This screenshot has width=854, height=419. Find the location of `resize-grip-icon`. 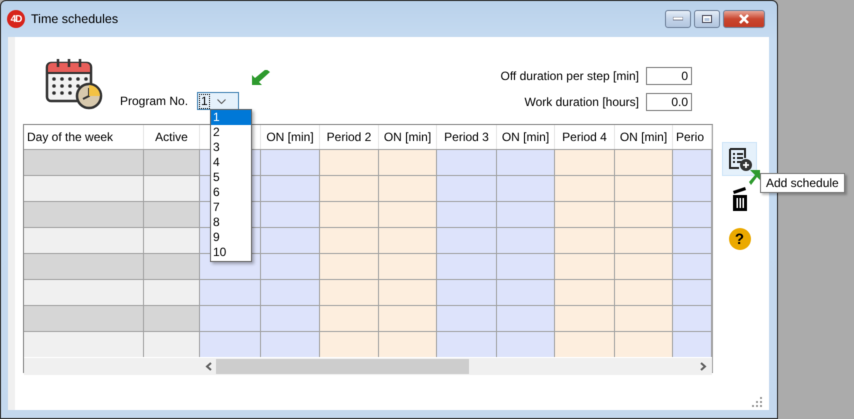

resize-grip-icon is located at coordinates (757, 402).